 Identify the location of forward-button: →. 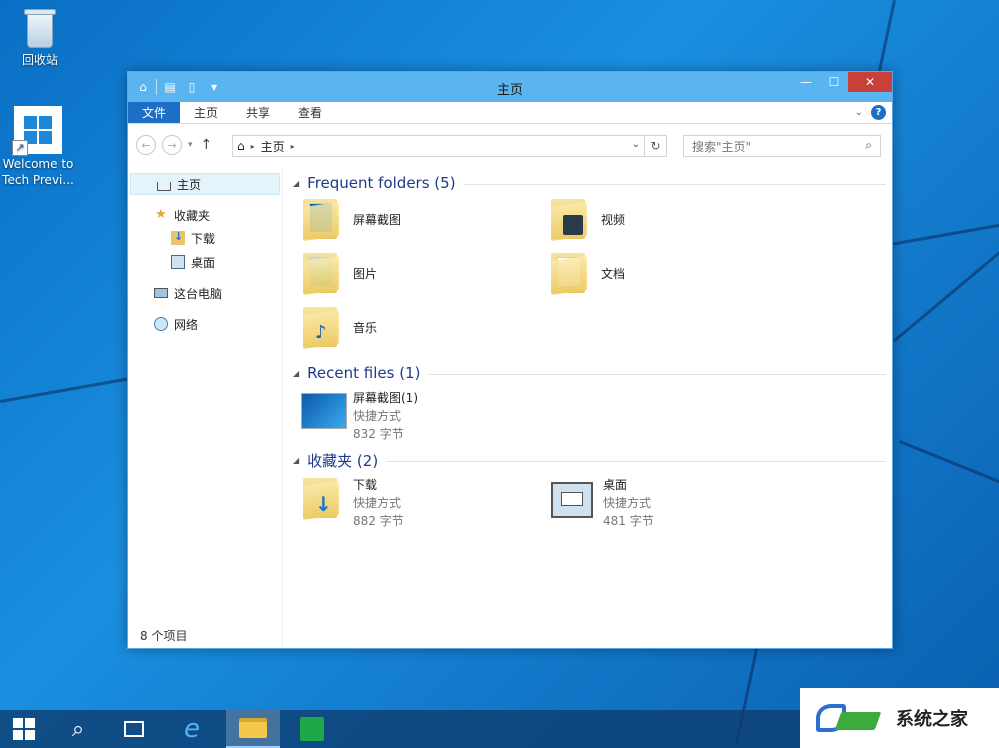
(172, 145).